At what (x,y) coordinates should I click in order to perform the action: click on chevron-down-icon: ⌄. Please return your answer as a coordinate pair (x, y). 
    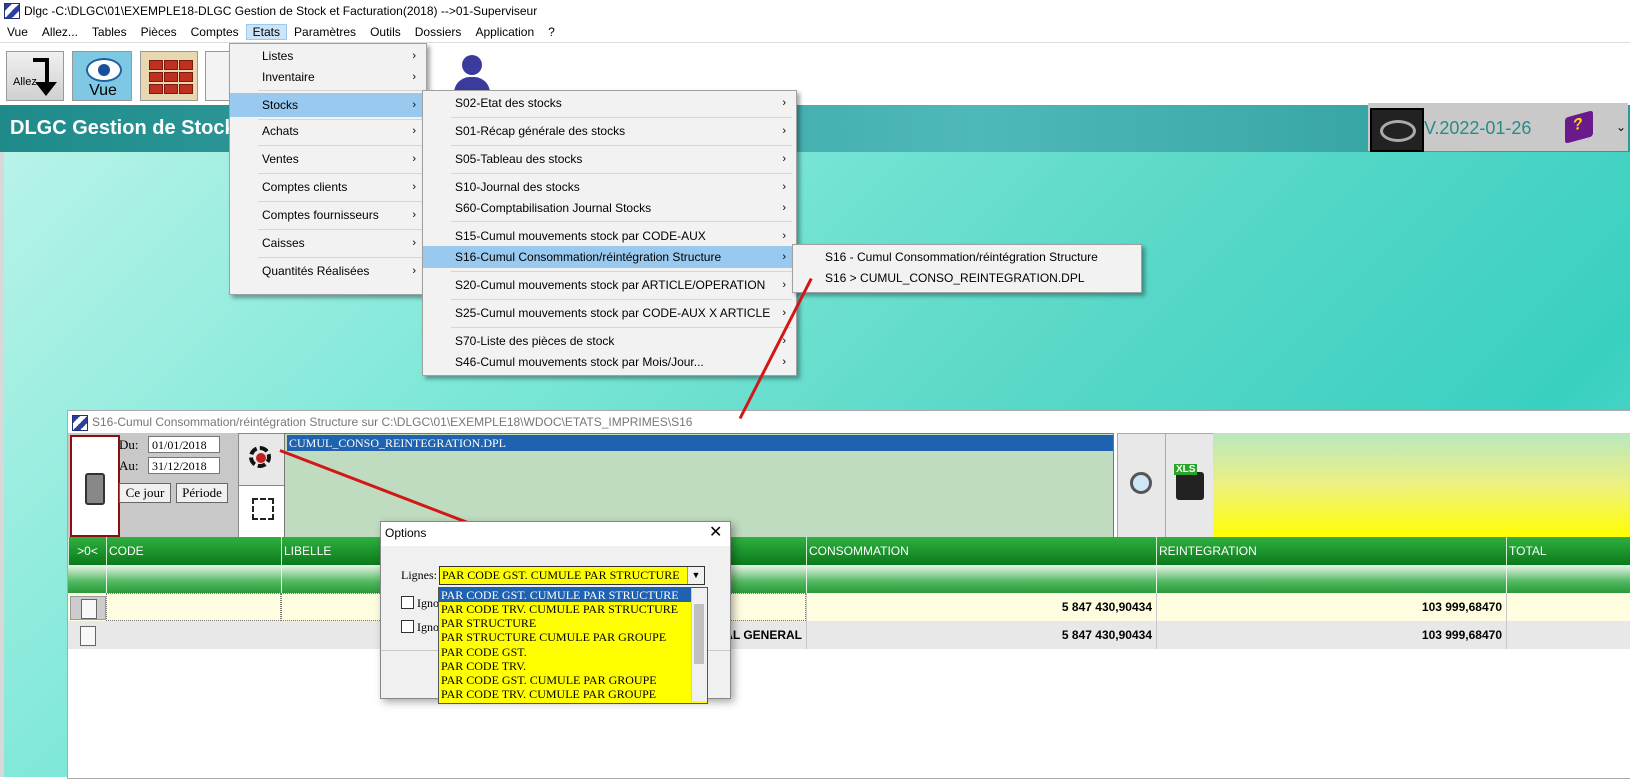
    Looking at the image, I should click on (1621, 127).